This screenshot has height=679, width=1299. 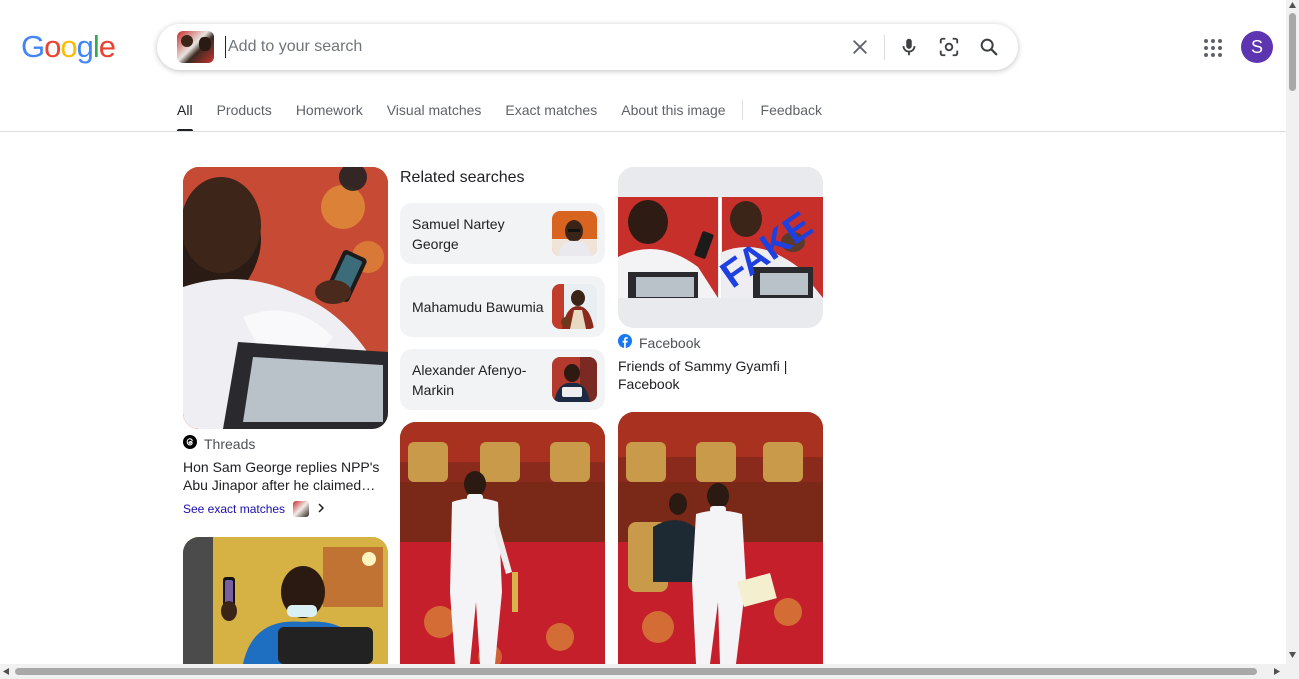 What do you see at coordinates (478, 306) in the screenshot?
I see `related-search-label: Mahamudu Bawumia` at bounding box center [478, 306].